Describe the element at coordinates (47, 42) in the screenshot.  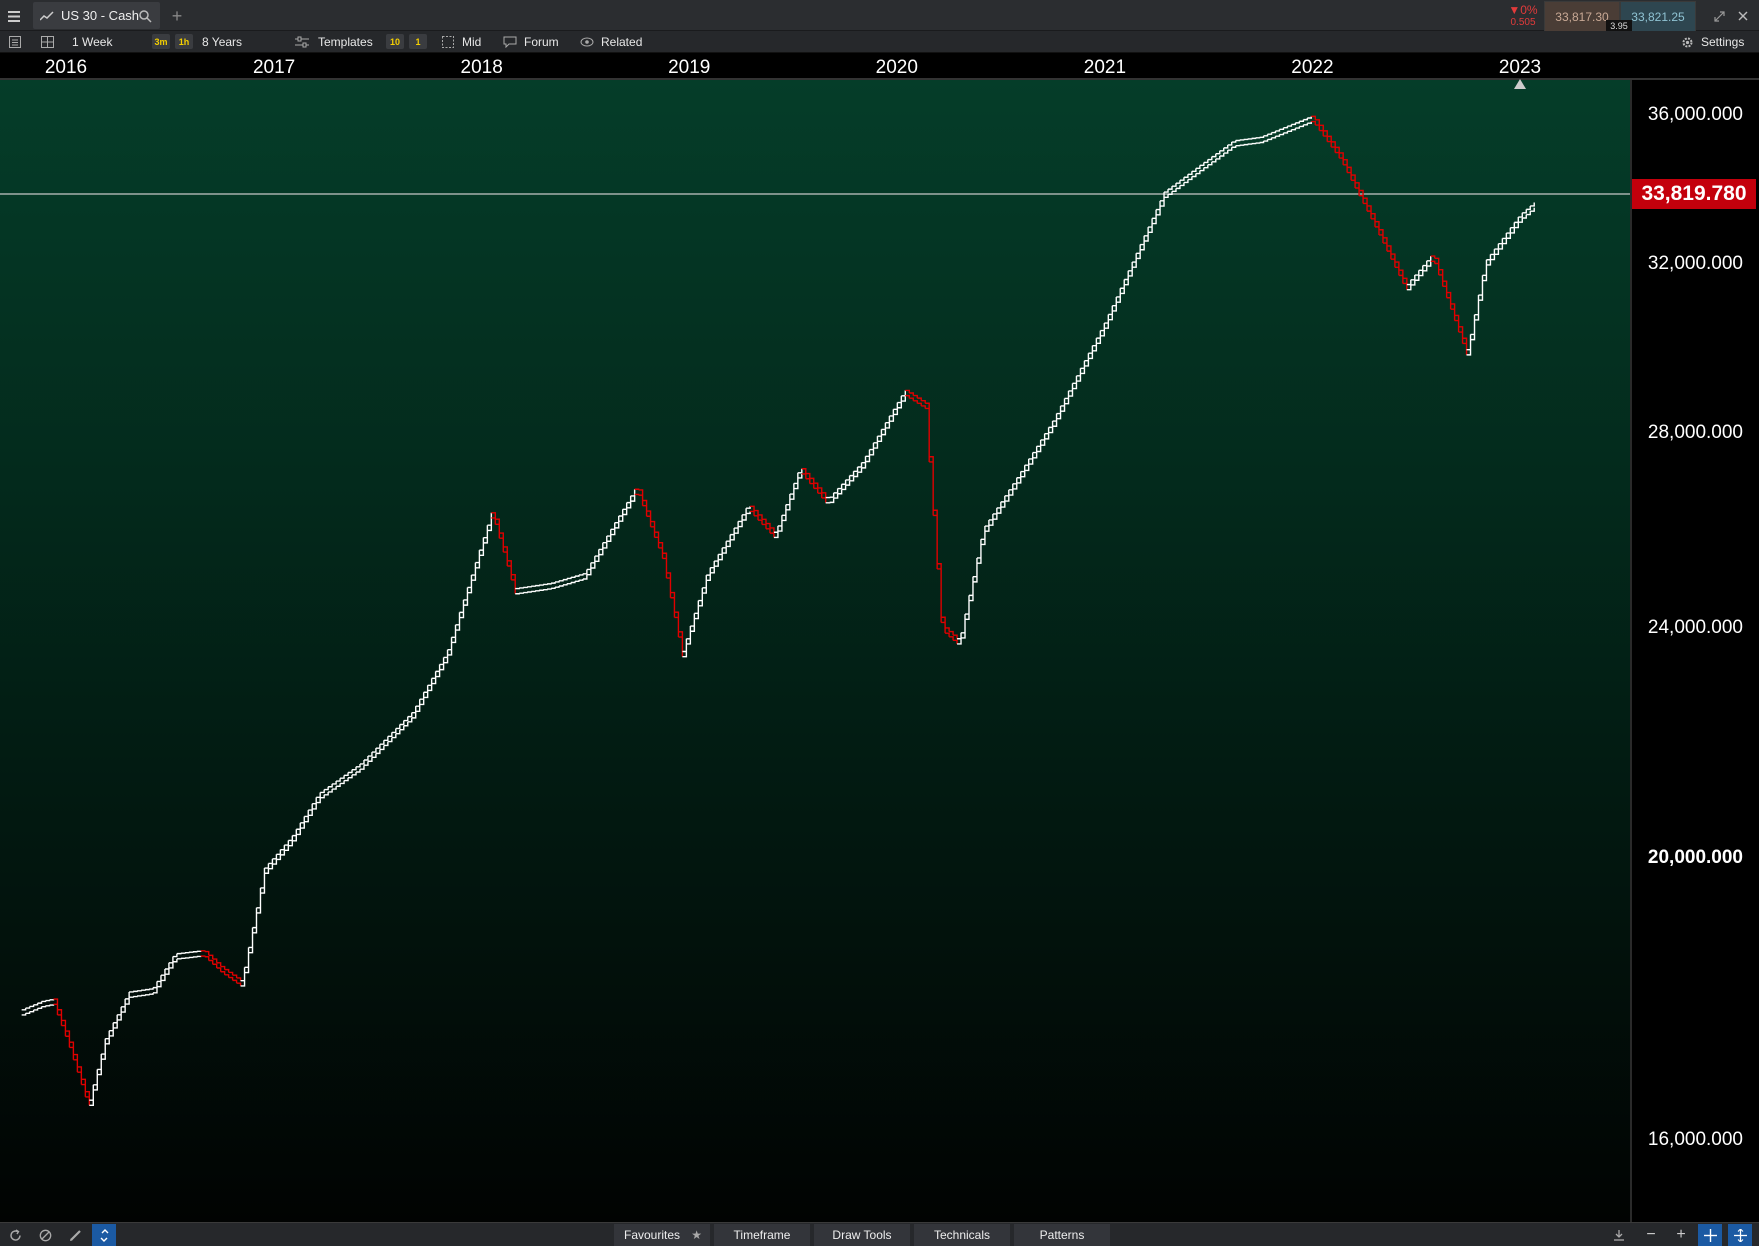
I see `layout-grid-icon` at that location.